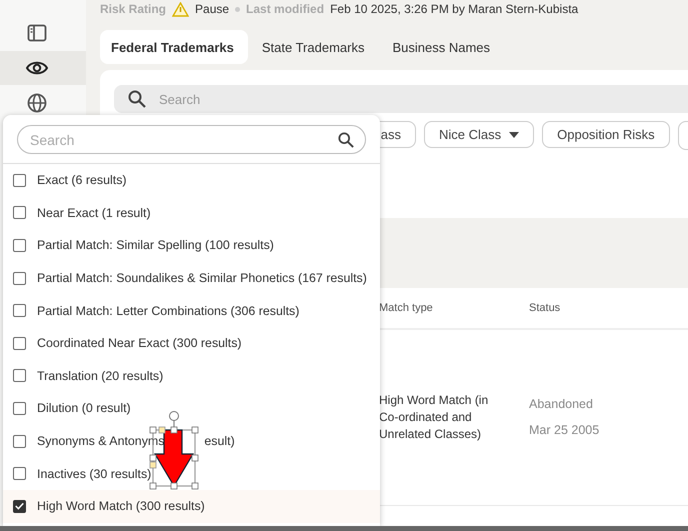 The height and width of the screenshot is (531, 688). I want to click on dropdown-option: High Word Match (300 results), so click(191, 506).